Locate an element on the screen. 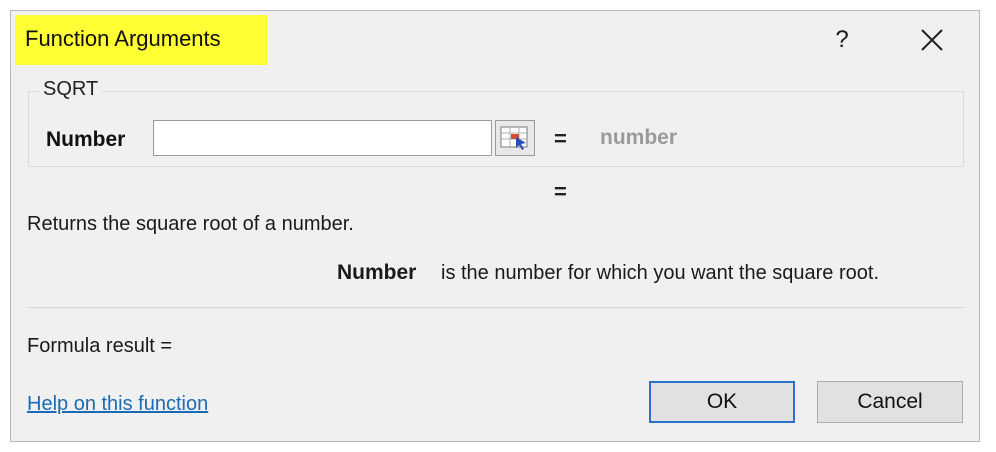 This screenshot has height=452, width=996. function-equals-sign: = is located at coordinates (560, 191).